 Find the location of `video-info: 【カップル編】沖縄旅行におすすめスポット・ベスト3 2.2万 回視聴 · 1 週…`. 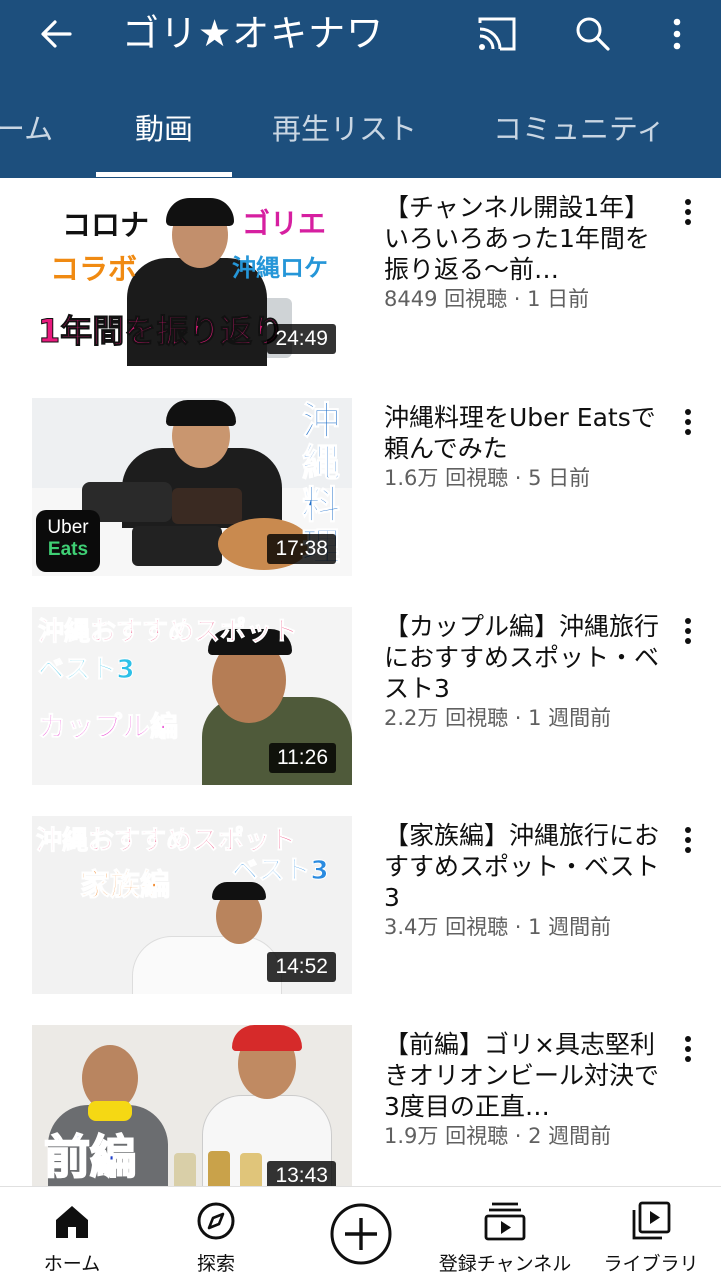

video-info: 【カップル編】沖縄旅行におすすめスポット・ベスト3 2.2万 回視聴 · 1 週… is located at coordinates (524, 671).